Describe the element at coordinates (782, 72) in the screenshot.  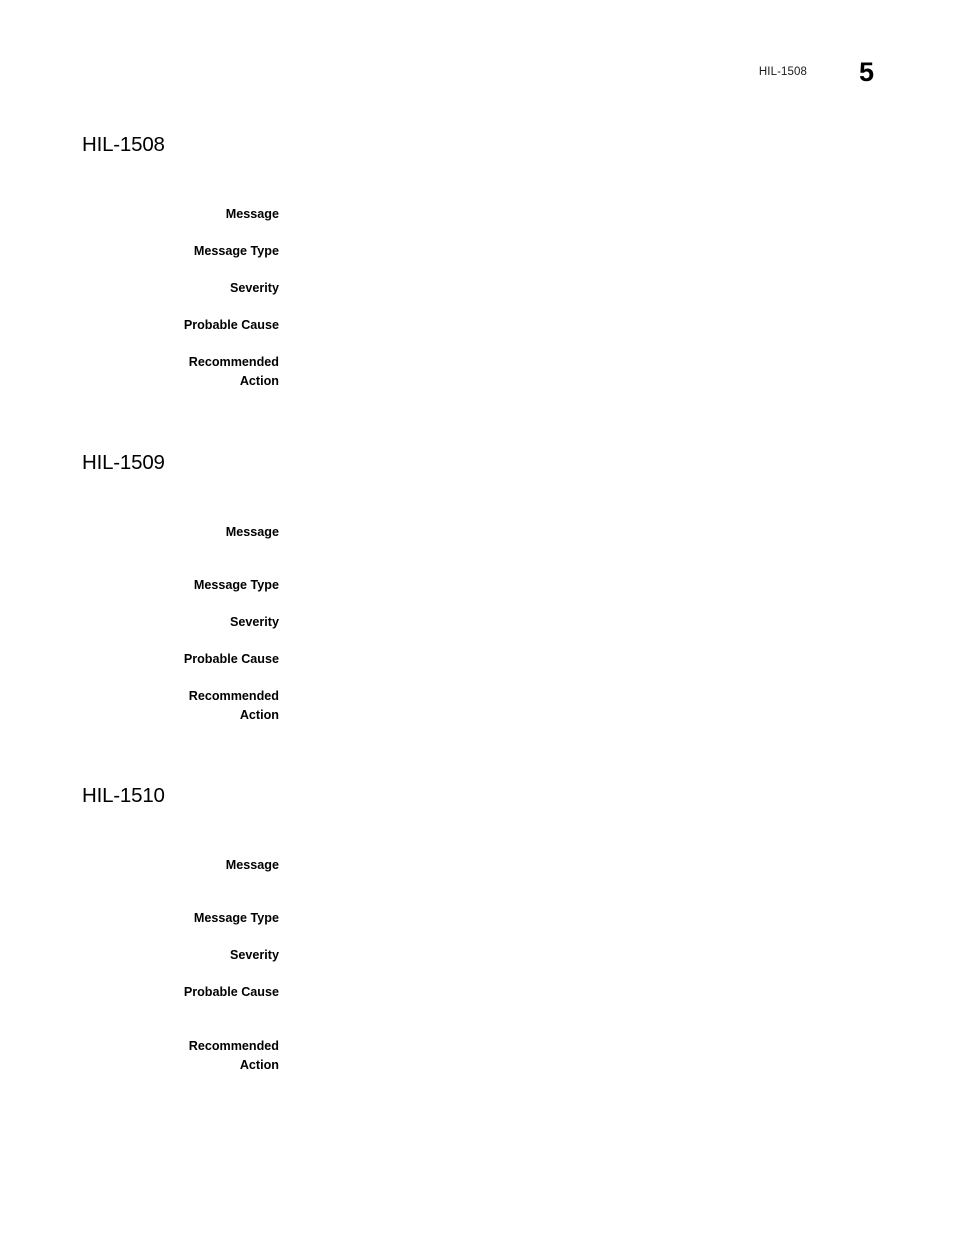
I see `running-header-chapter-title: HIL-1508` at that location.